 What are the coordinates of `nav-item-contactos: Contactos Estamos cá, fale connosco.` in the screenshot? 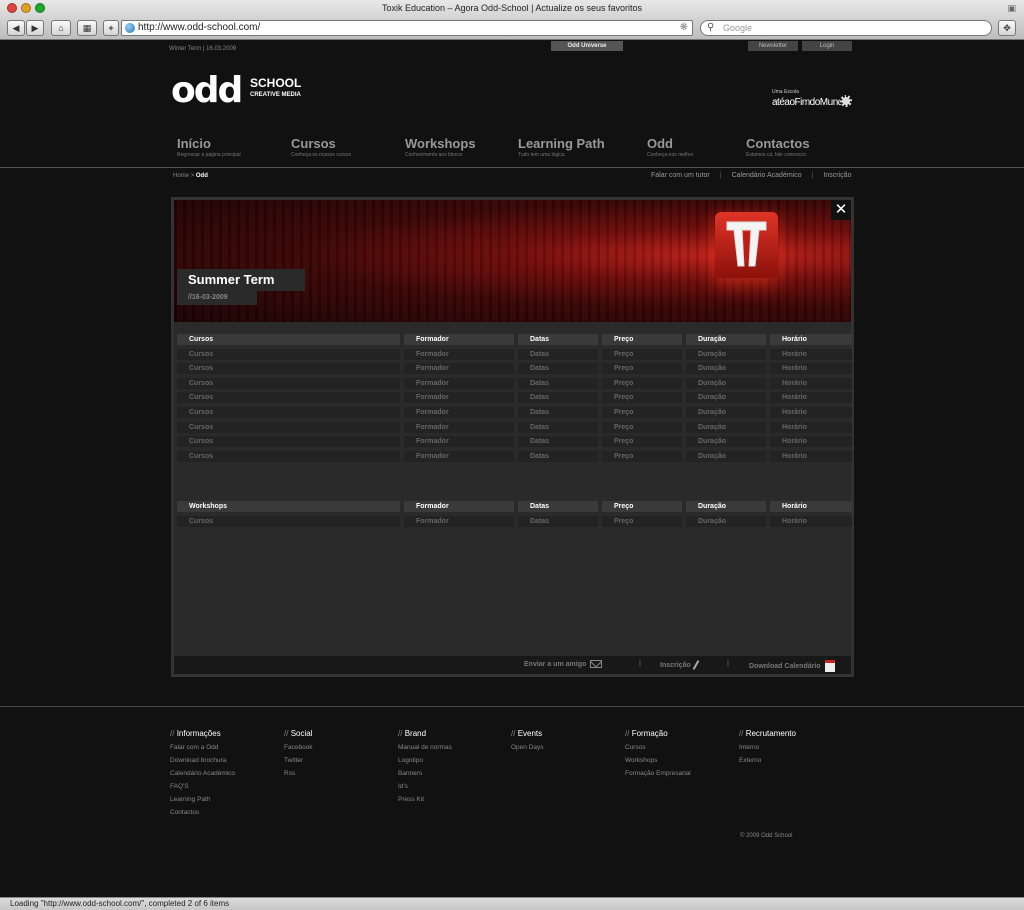 It's located at (778, 147).